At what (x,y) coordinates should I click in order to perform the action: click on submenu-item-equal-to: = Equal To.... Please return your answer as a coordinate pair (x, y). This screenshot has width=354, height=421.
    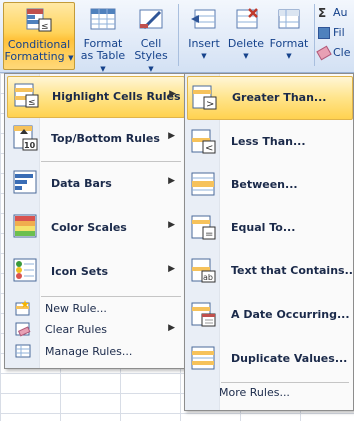
    Looking at the image, I should click on (269, 228).